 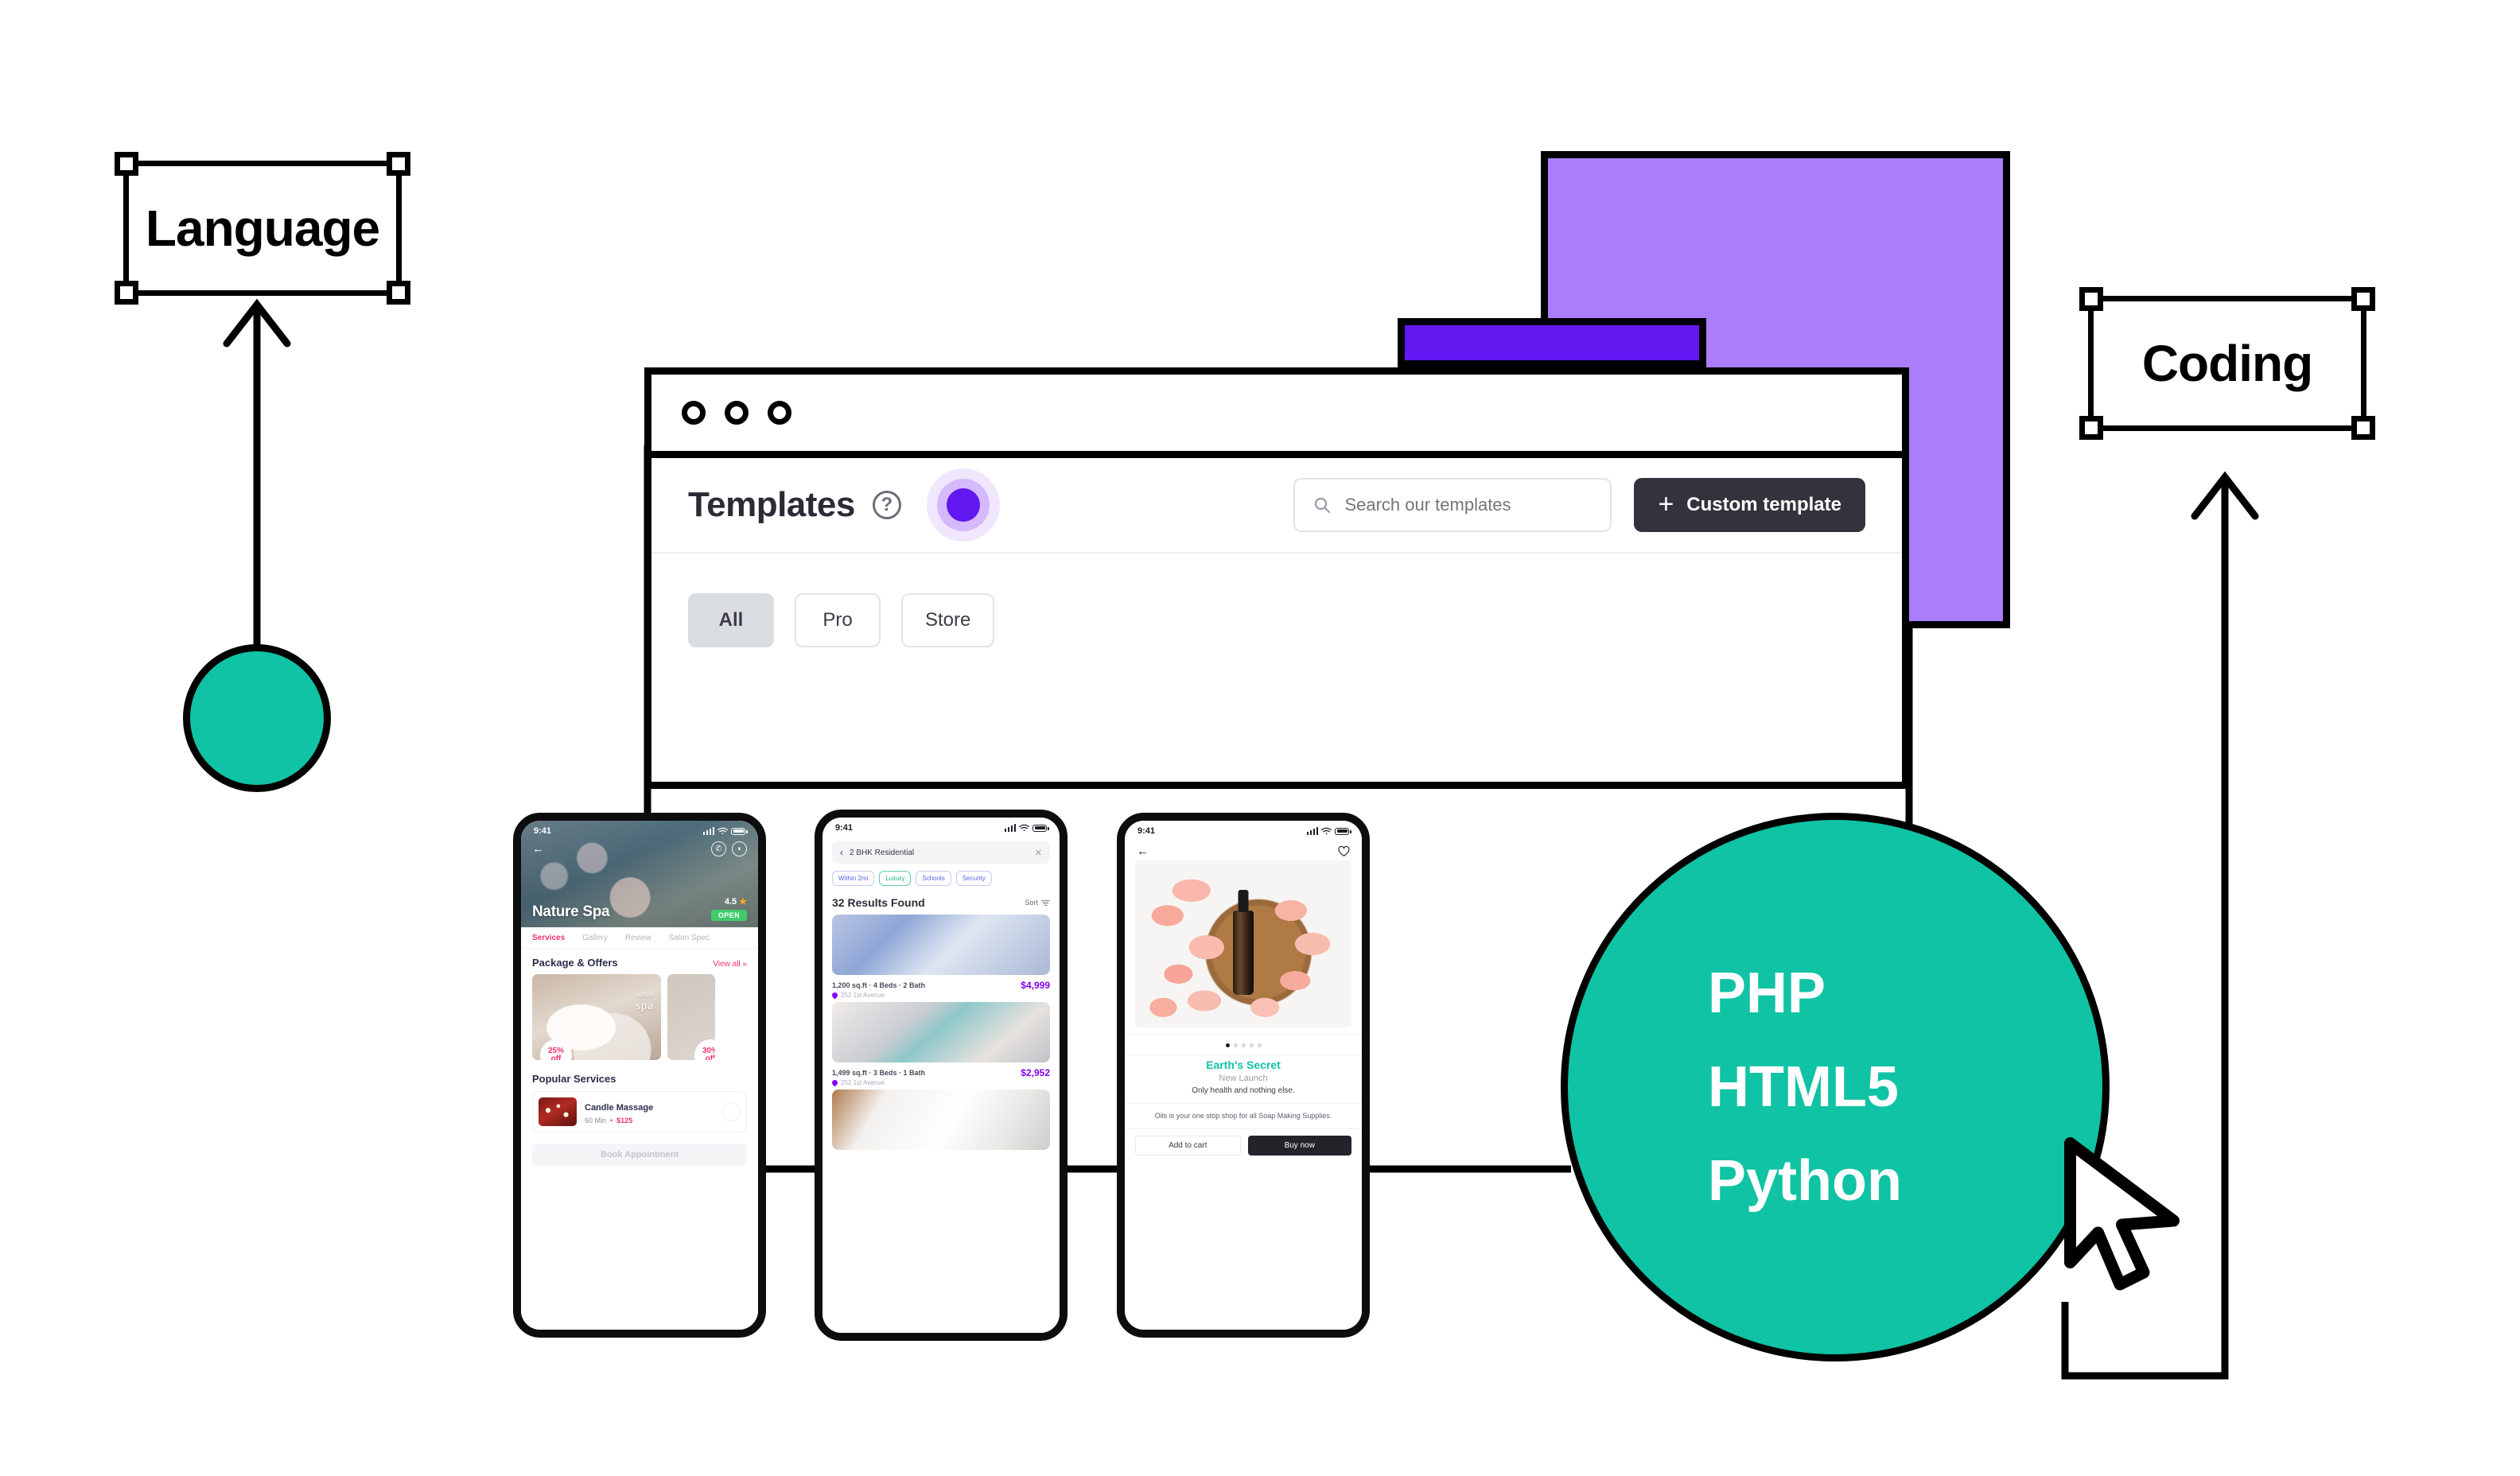 What do you see at coordinates (1024, 827) in the screenshot?
I see `wifi-icon` at bounding box center [1024, 827].